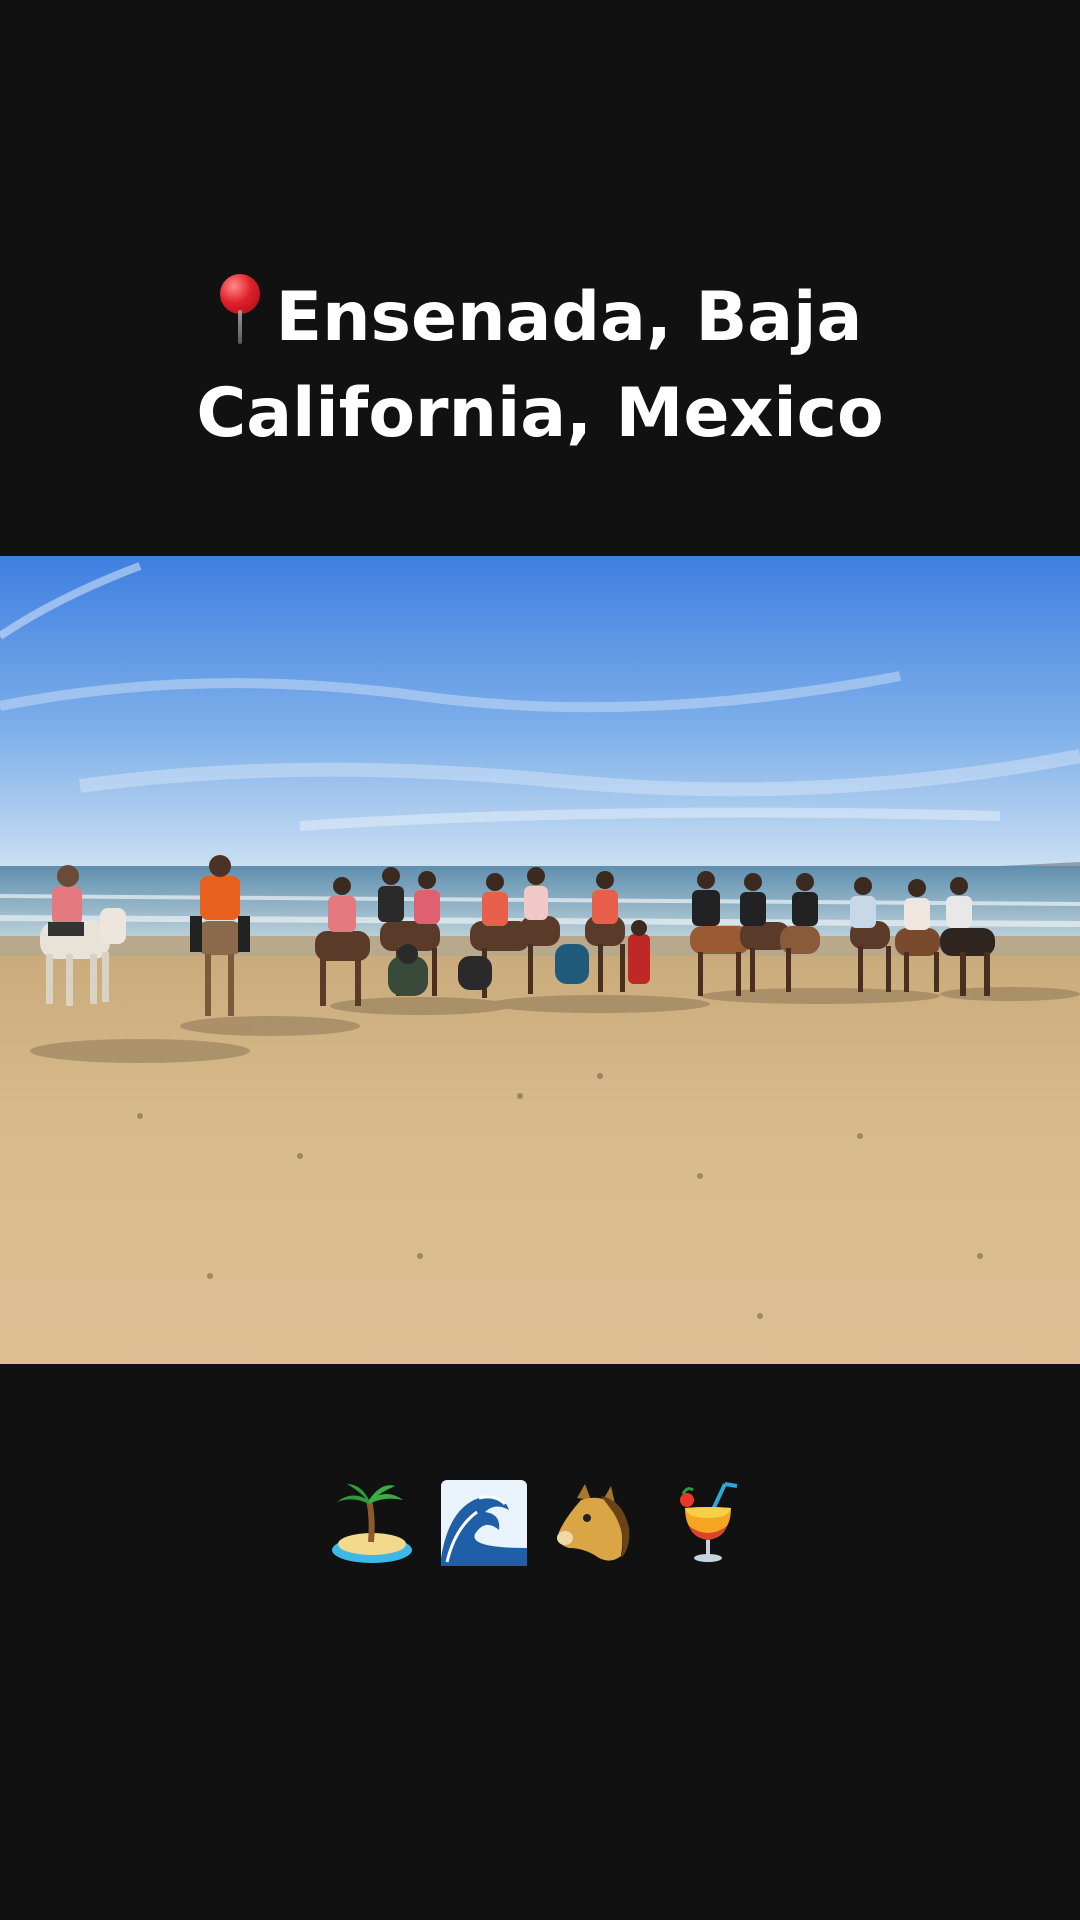 The width and height of the screenshot is (1080, 1920). Describe the element at coordinates (540, 413) in the screenshot. I see `caption-line-2: California, Mexico` at that location.